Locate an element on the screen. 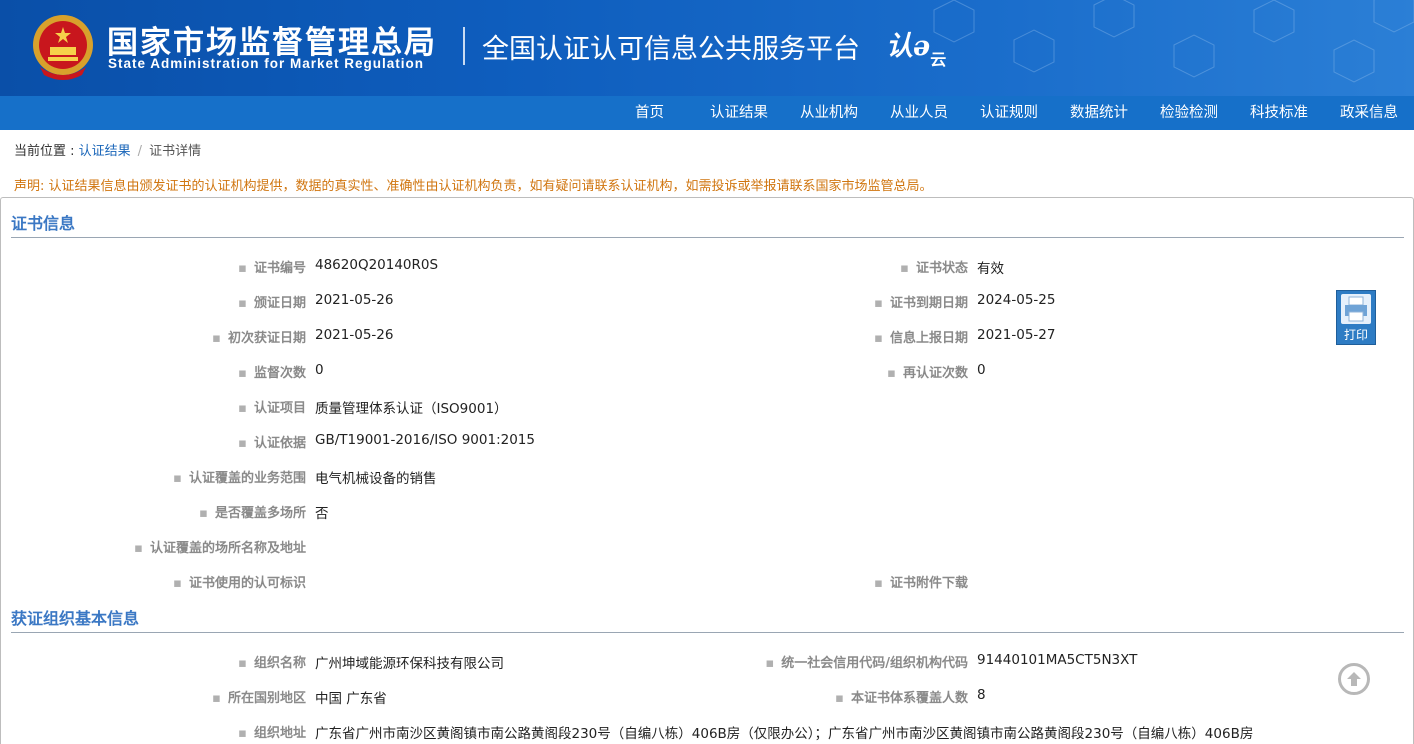 Image resolution: width=1414 pixels, height=744 pixels. org-section-title: 获证组织基本信息 is located at coordinates (75, 618).